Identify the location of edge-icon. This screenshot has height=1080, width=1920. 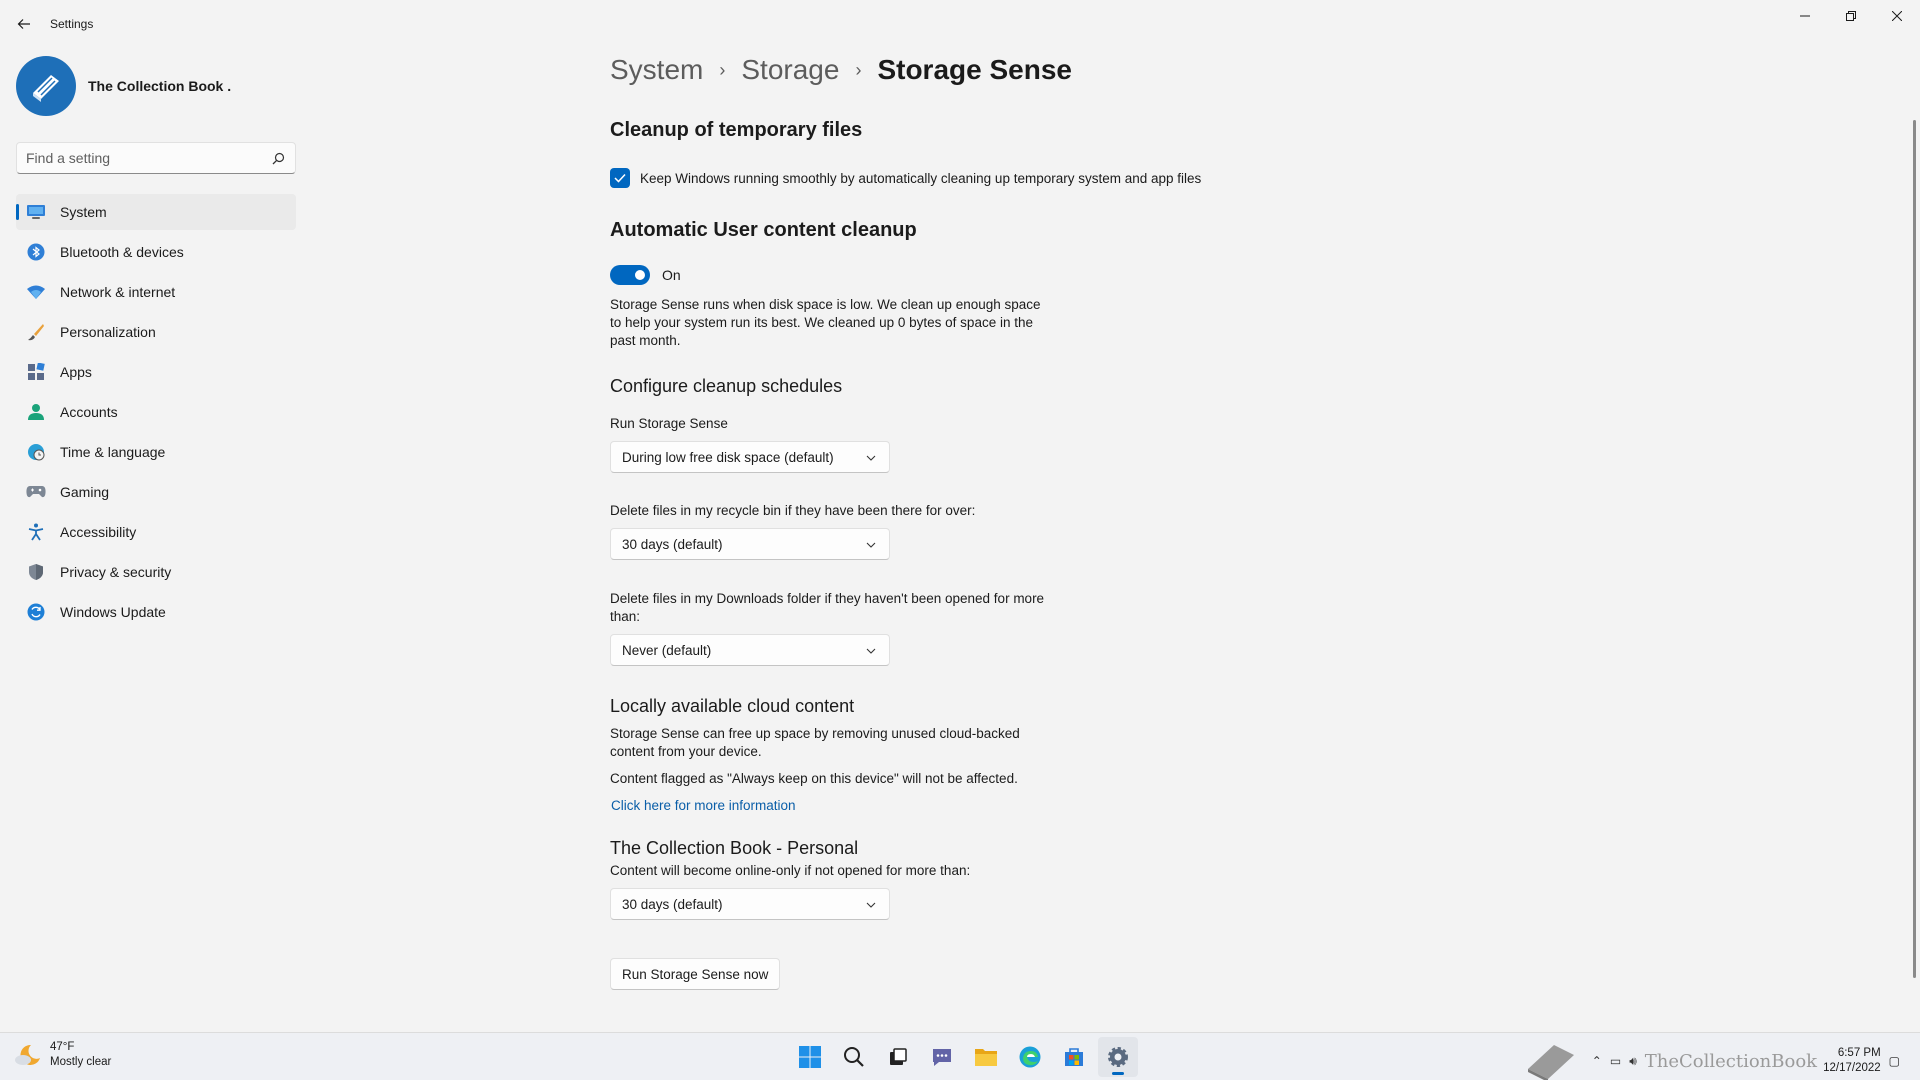
(1030, 1057).